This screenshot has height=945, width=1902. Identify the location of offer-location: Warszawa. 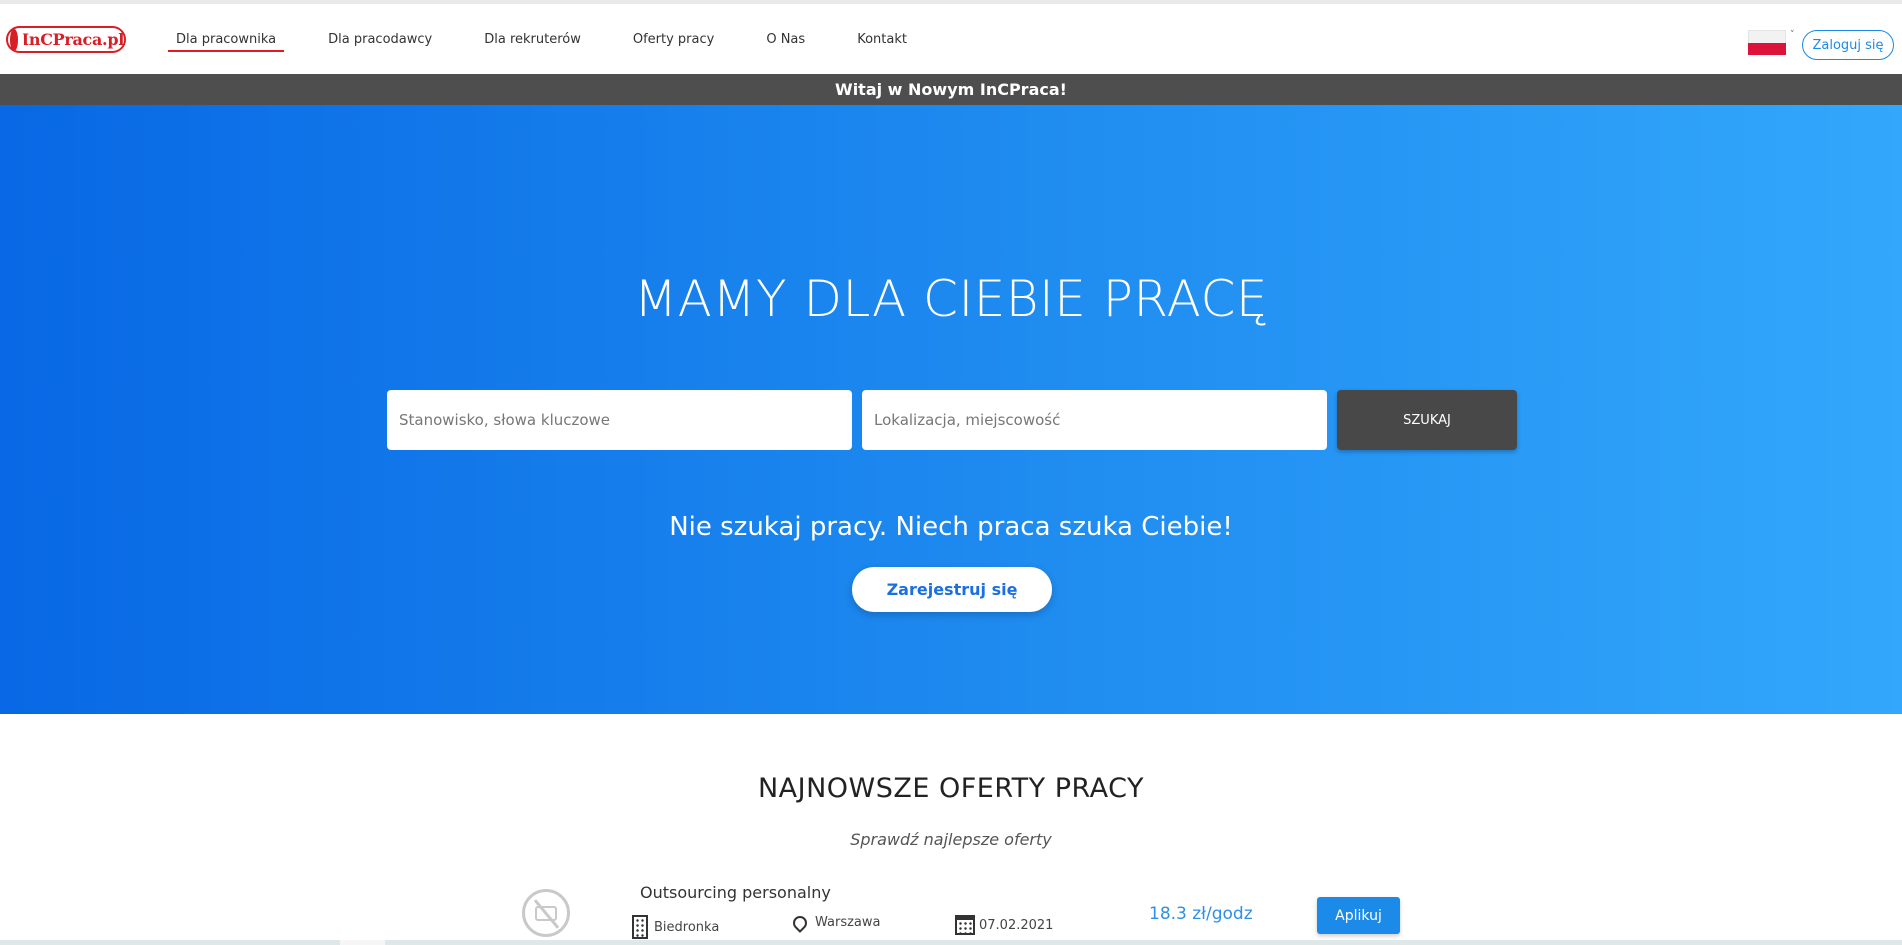
(835, 922).